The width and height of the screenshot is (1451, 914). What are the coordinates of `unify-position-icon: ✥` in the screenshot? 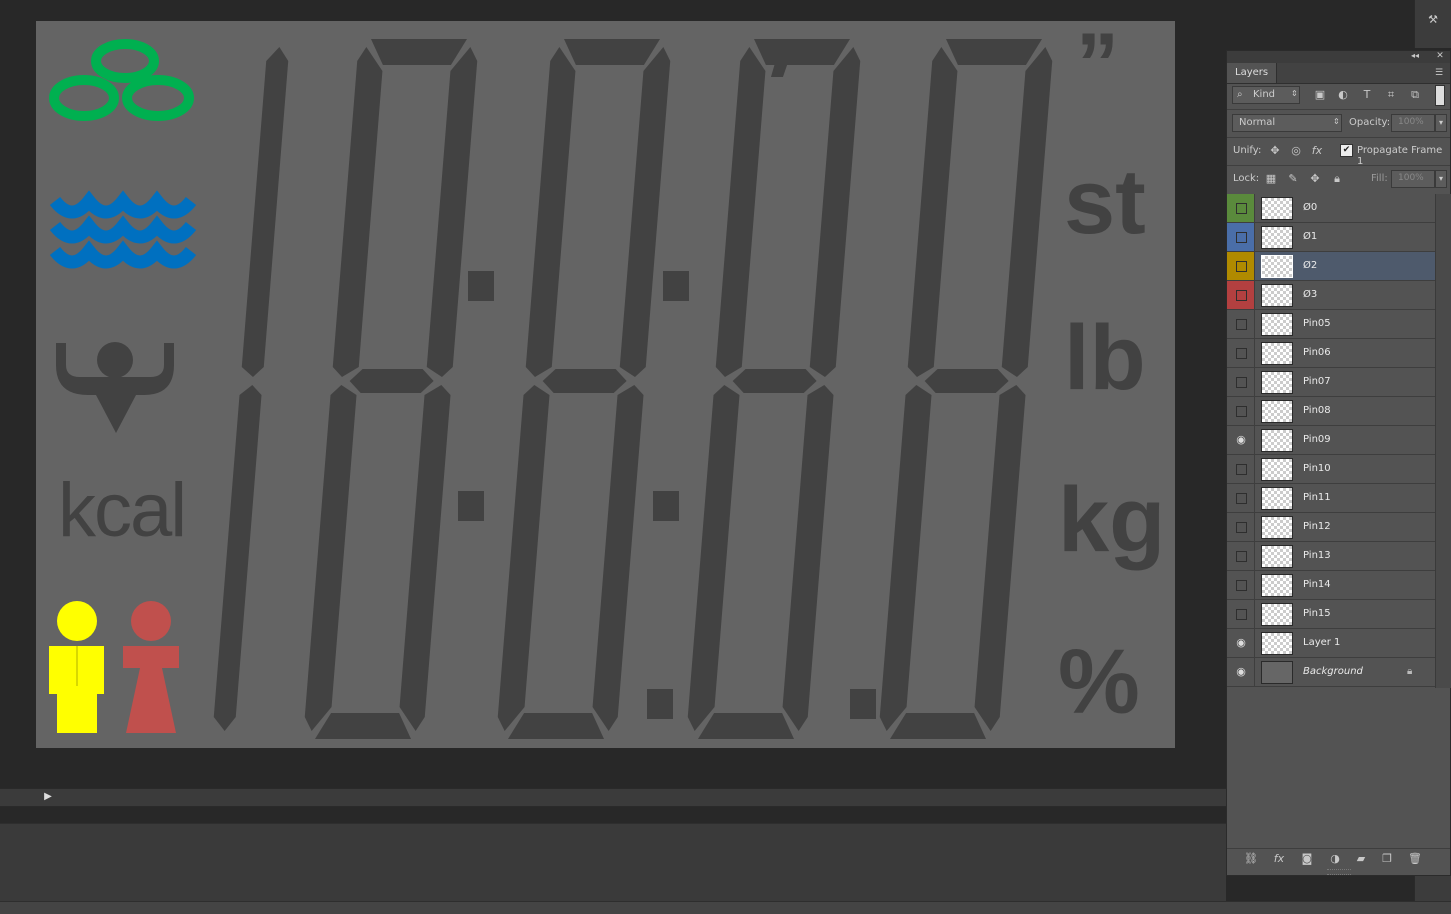 It's located at (1275, 151).